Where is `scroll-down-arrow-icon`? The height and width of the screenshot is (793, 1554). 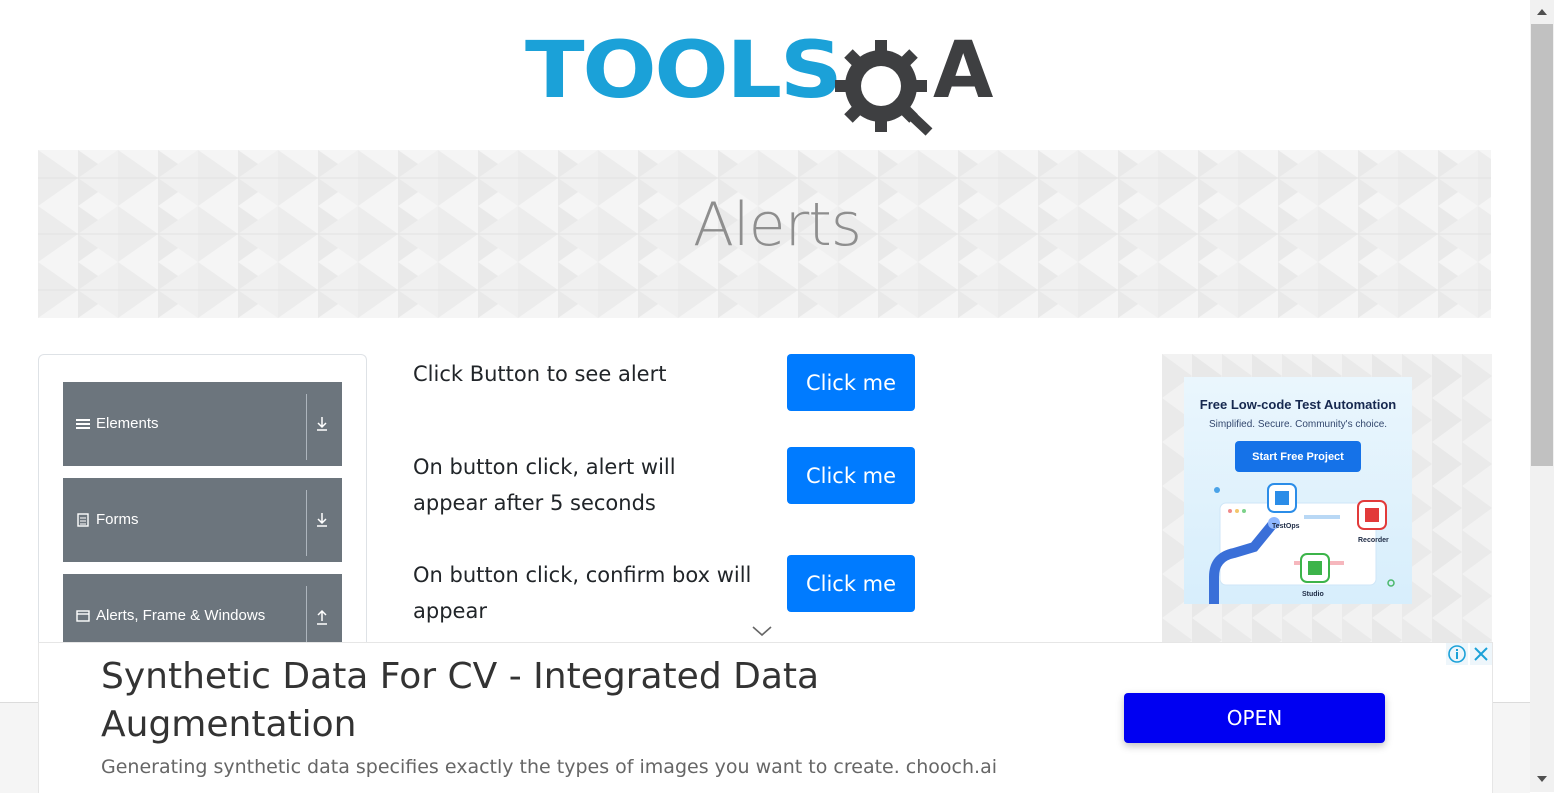
scroll-down-arrow-icon is located at coordinates (1542, 779).